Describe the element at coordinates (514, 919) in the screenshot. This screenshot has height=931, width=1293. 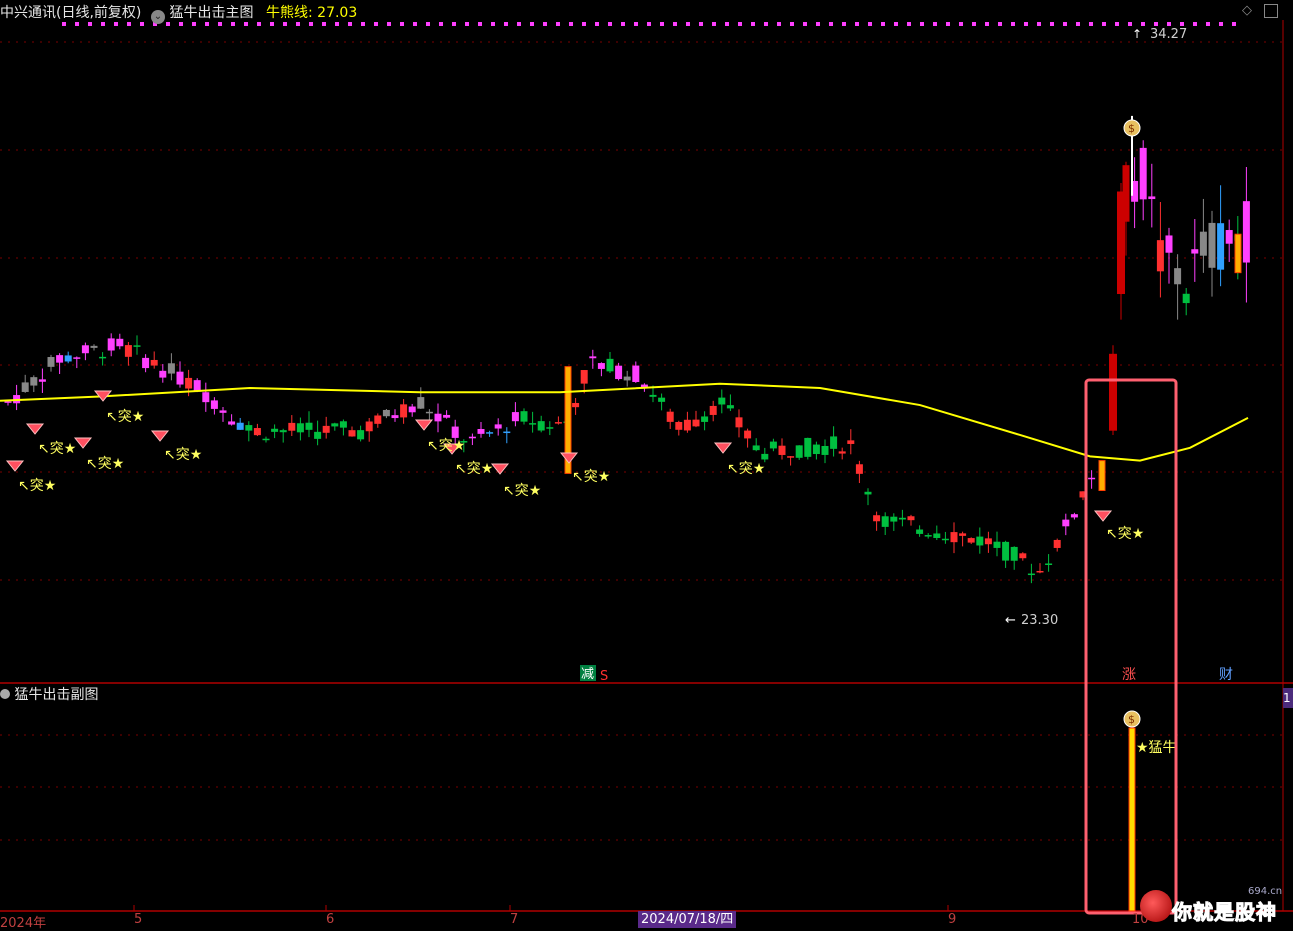
I see `x-label-jul: 7` at that location.